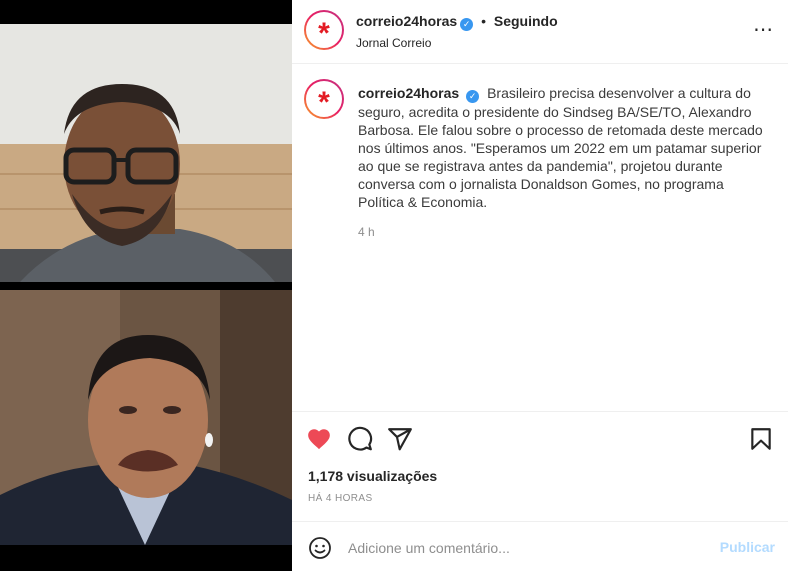 The width and height of the screenshot is (788, 571). What do you see at coordinates (528, 548) in the screenshot?
I see `comment-input` at bounding box center [528, 548].